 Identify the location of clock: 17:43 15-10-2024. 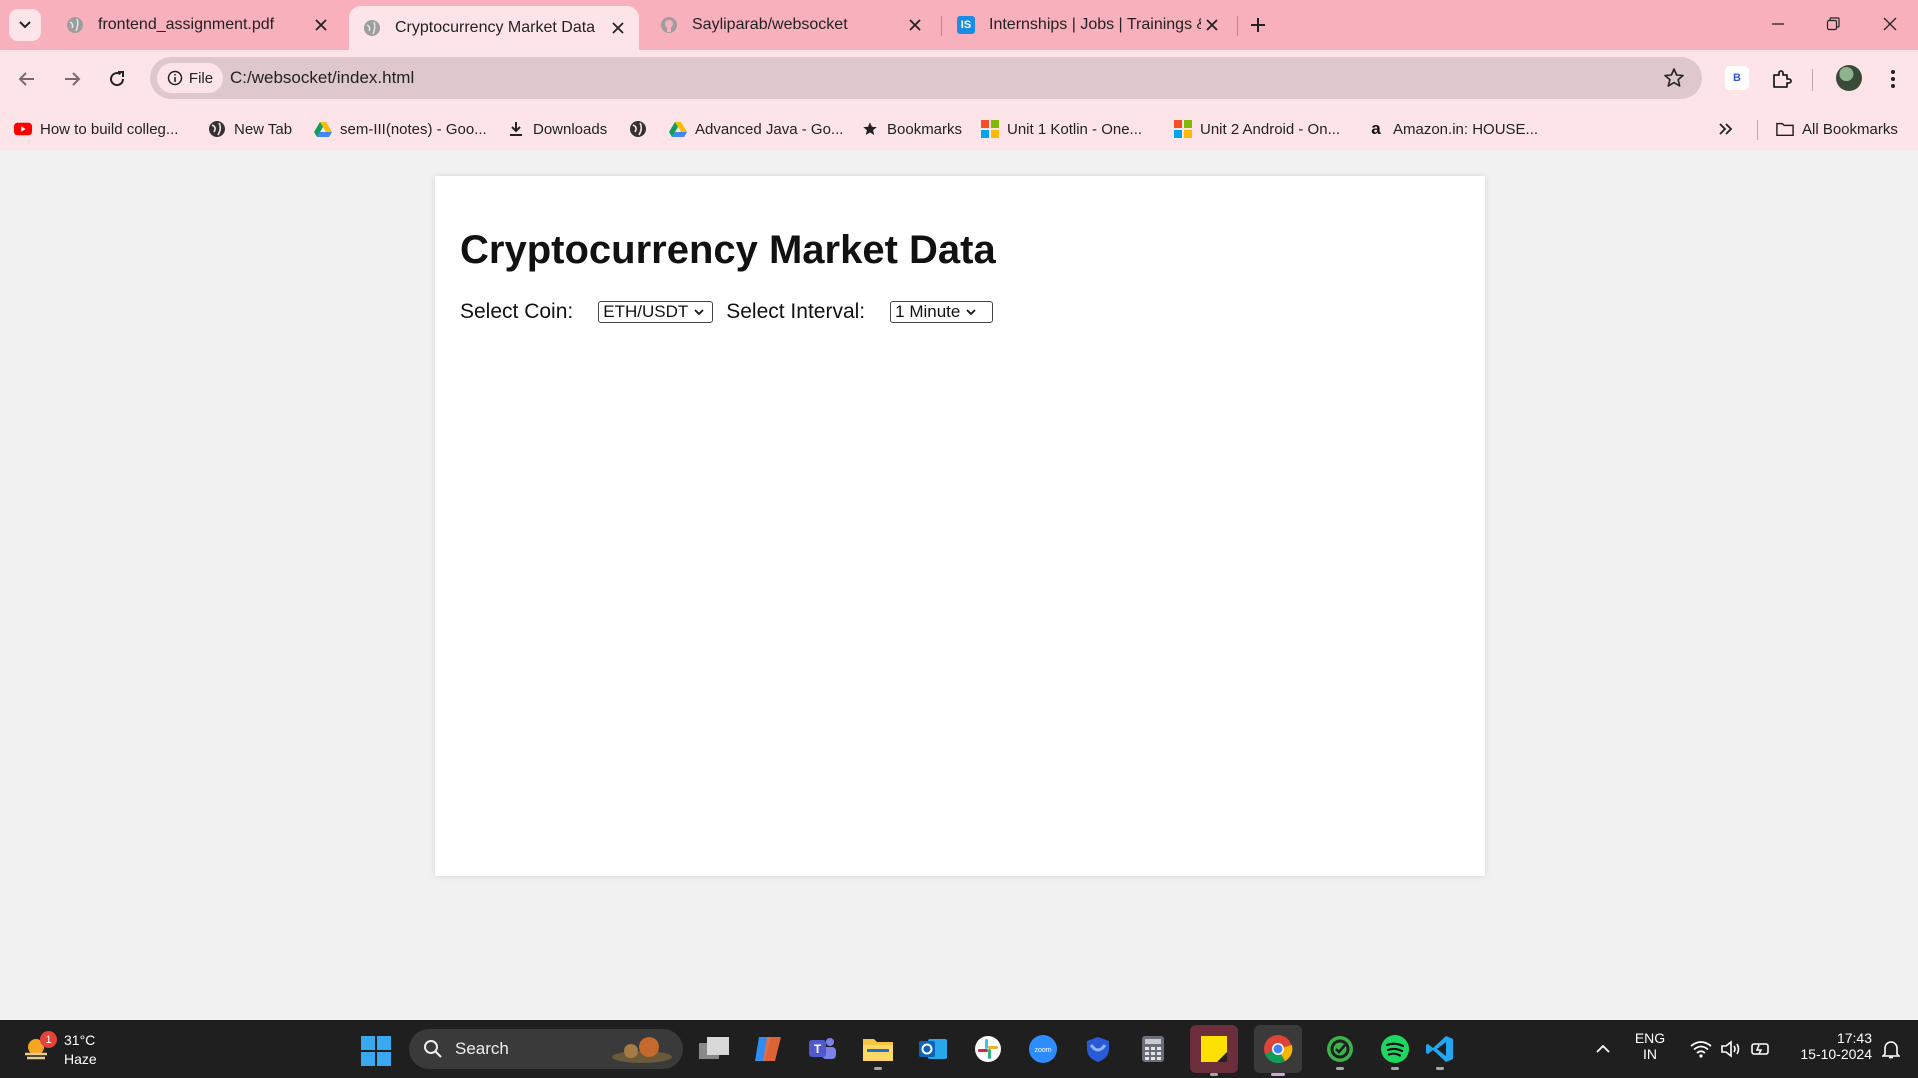
(1828, 1046).